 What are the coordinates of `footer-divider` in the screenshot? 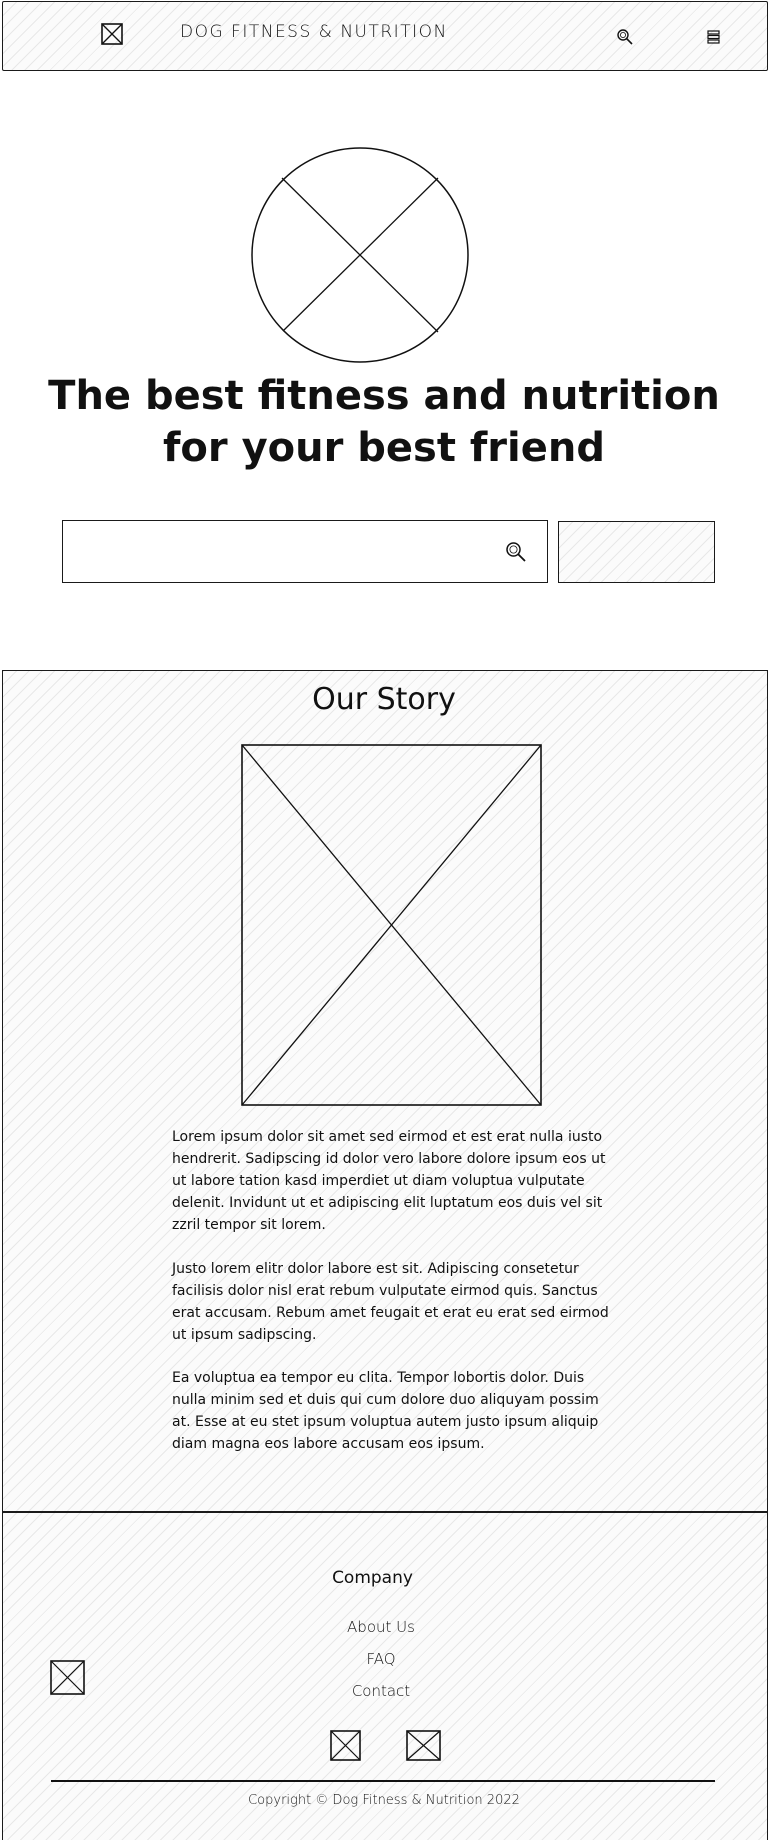 It's located at (383, 1781).